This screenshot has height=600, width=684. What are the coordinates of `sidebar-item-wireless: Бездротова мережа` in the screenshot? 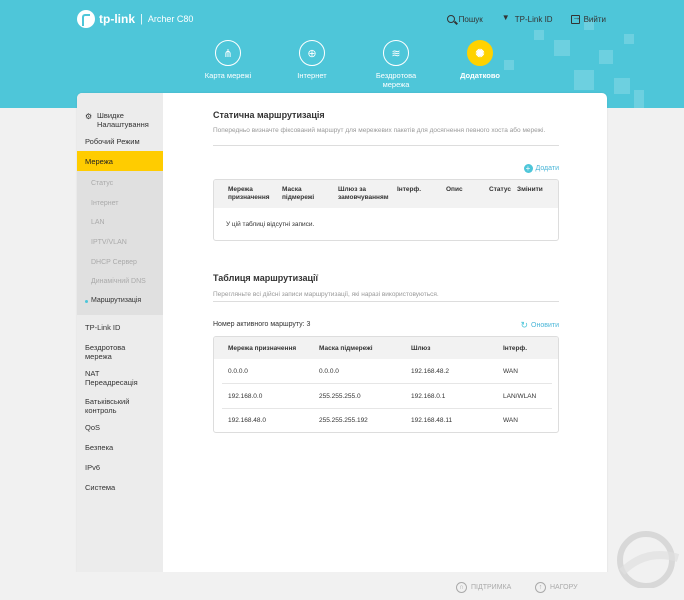 It's located at (115, 352).